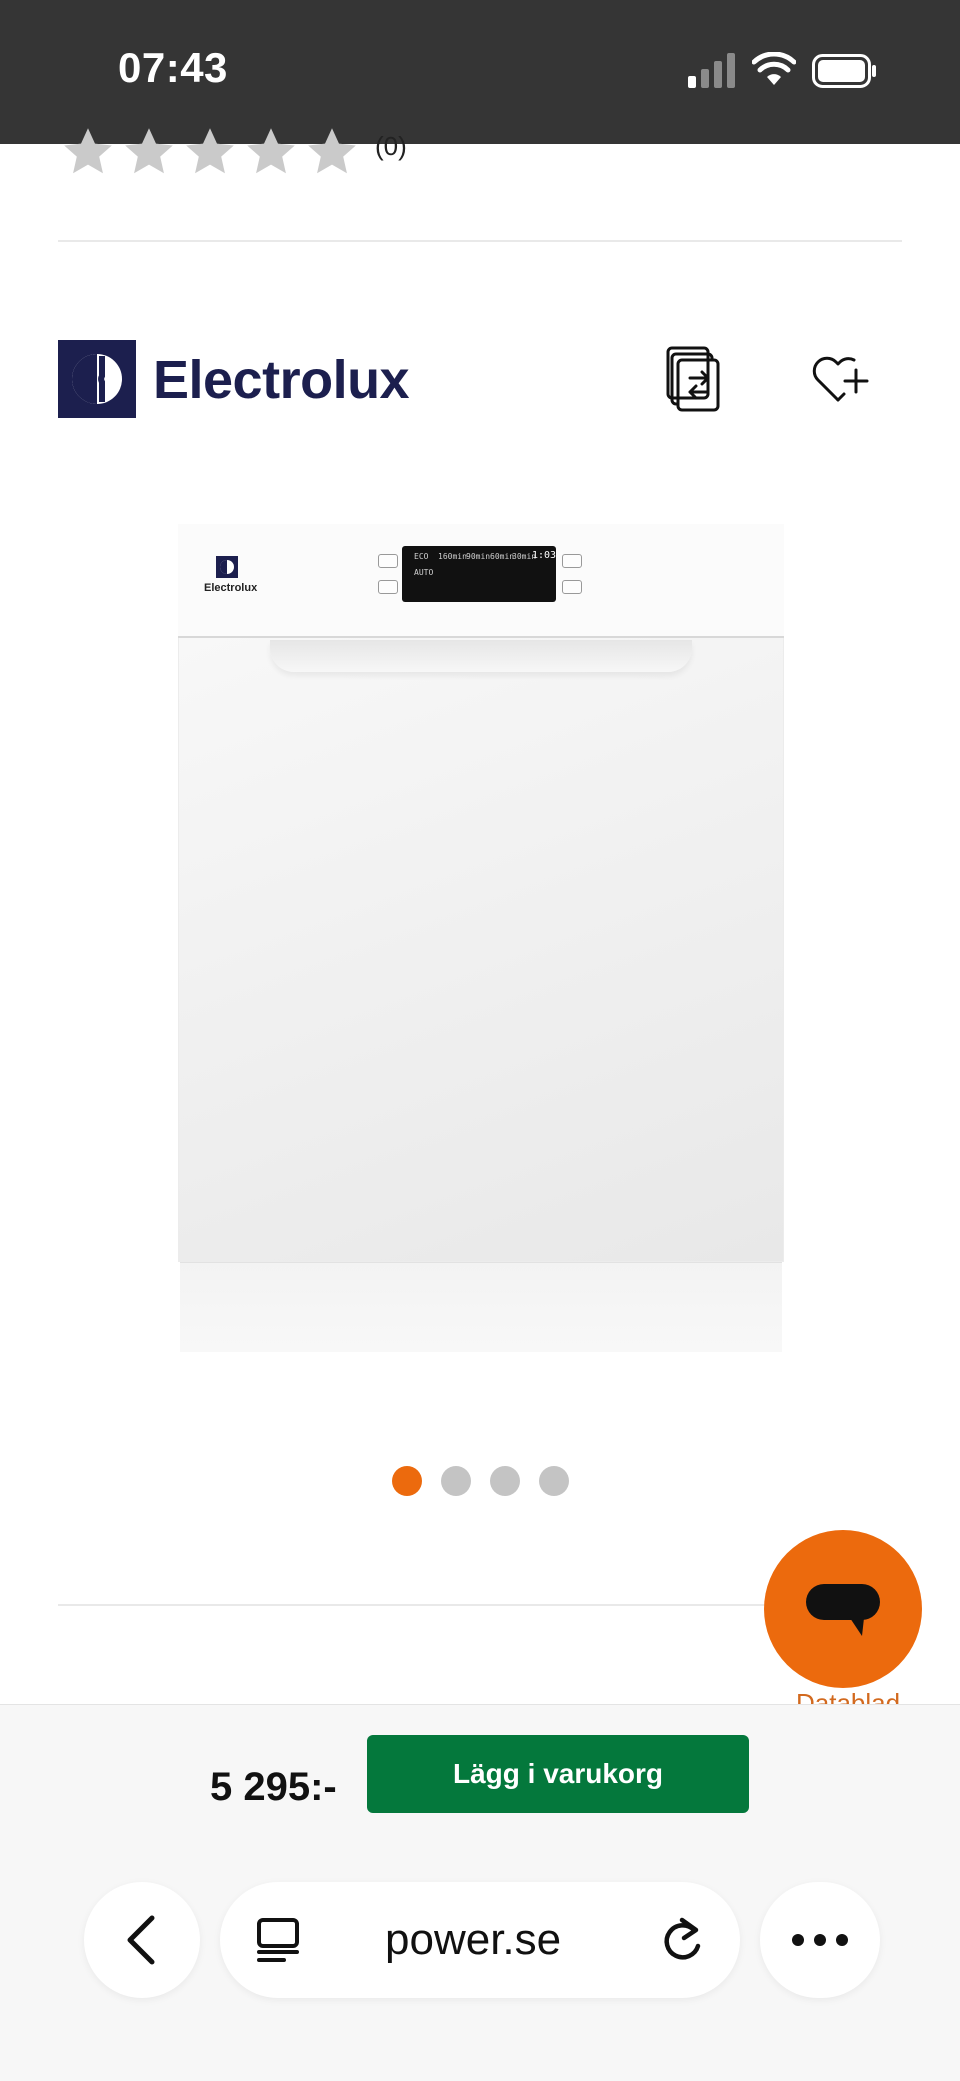 The image size is (960, 2081). What do you see at coordinates (696, 379) in the screenshot?
I see `compare-icon` at bounding box center [696, 379].